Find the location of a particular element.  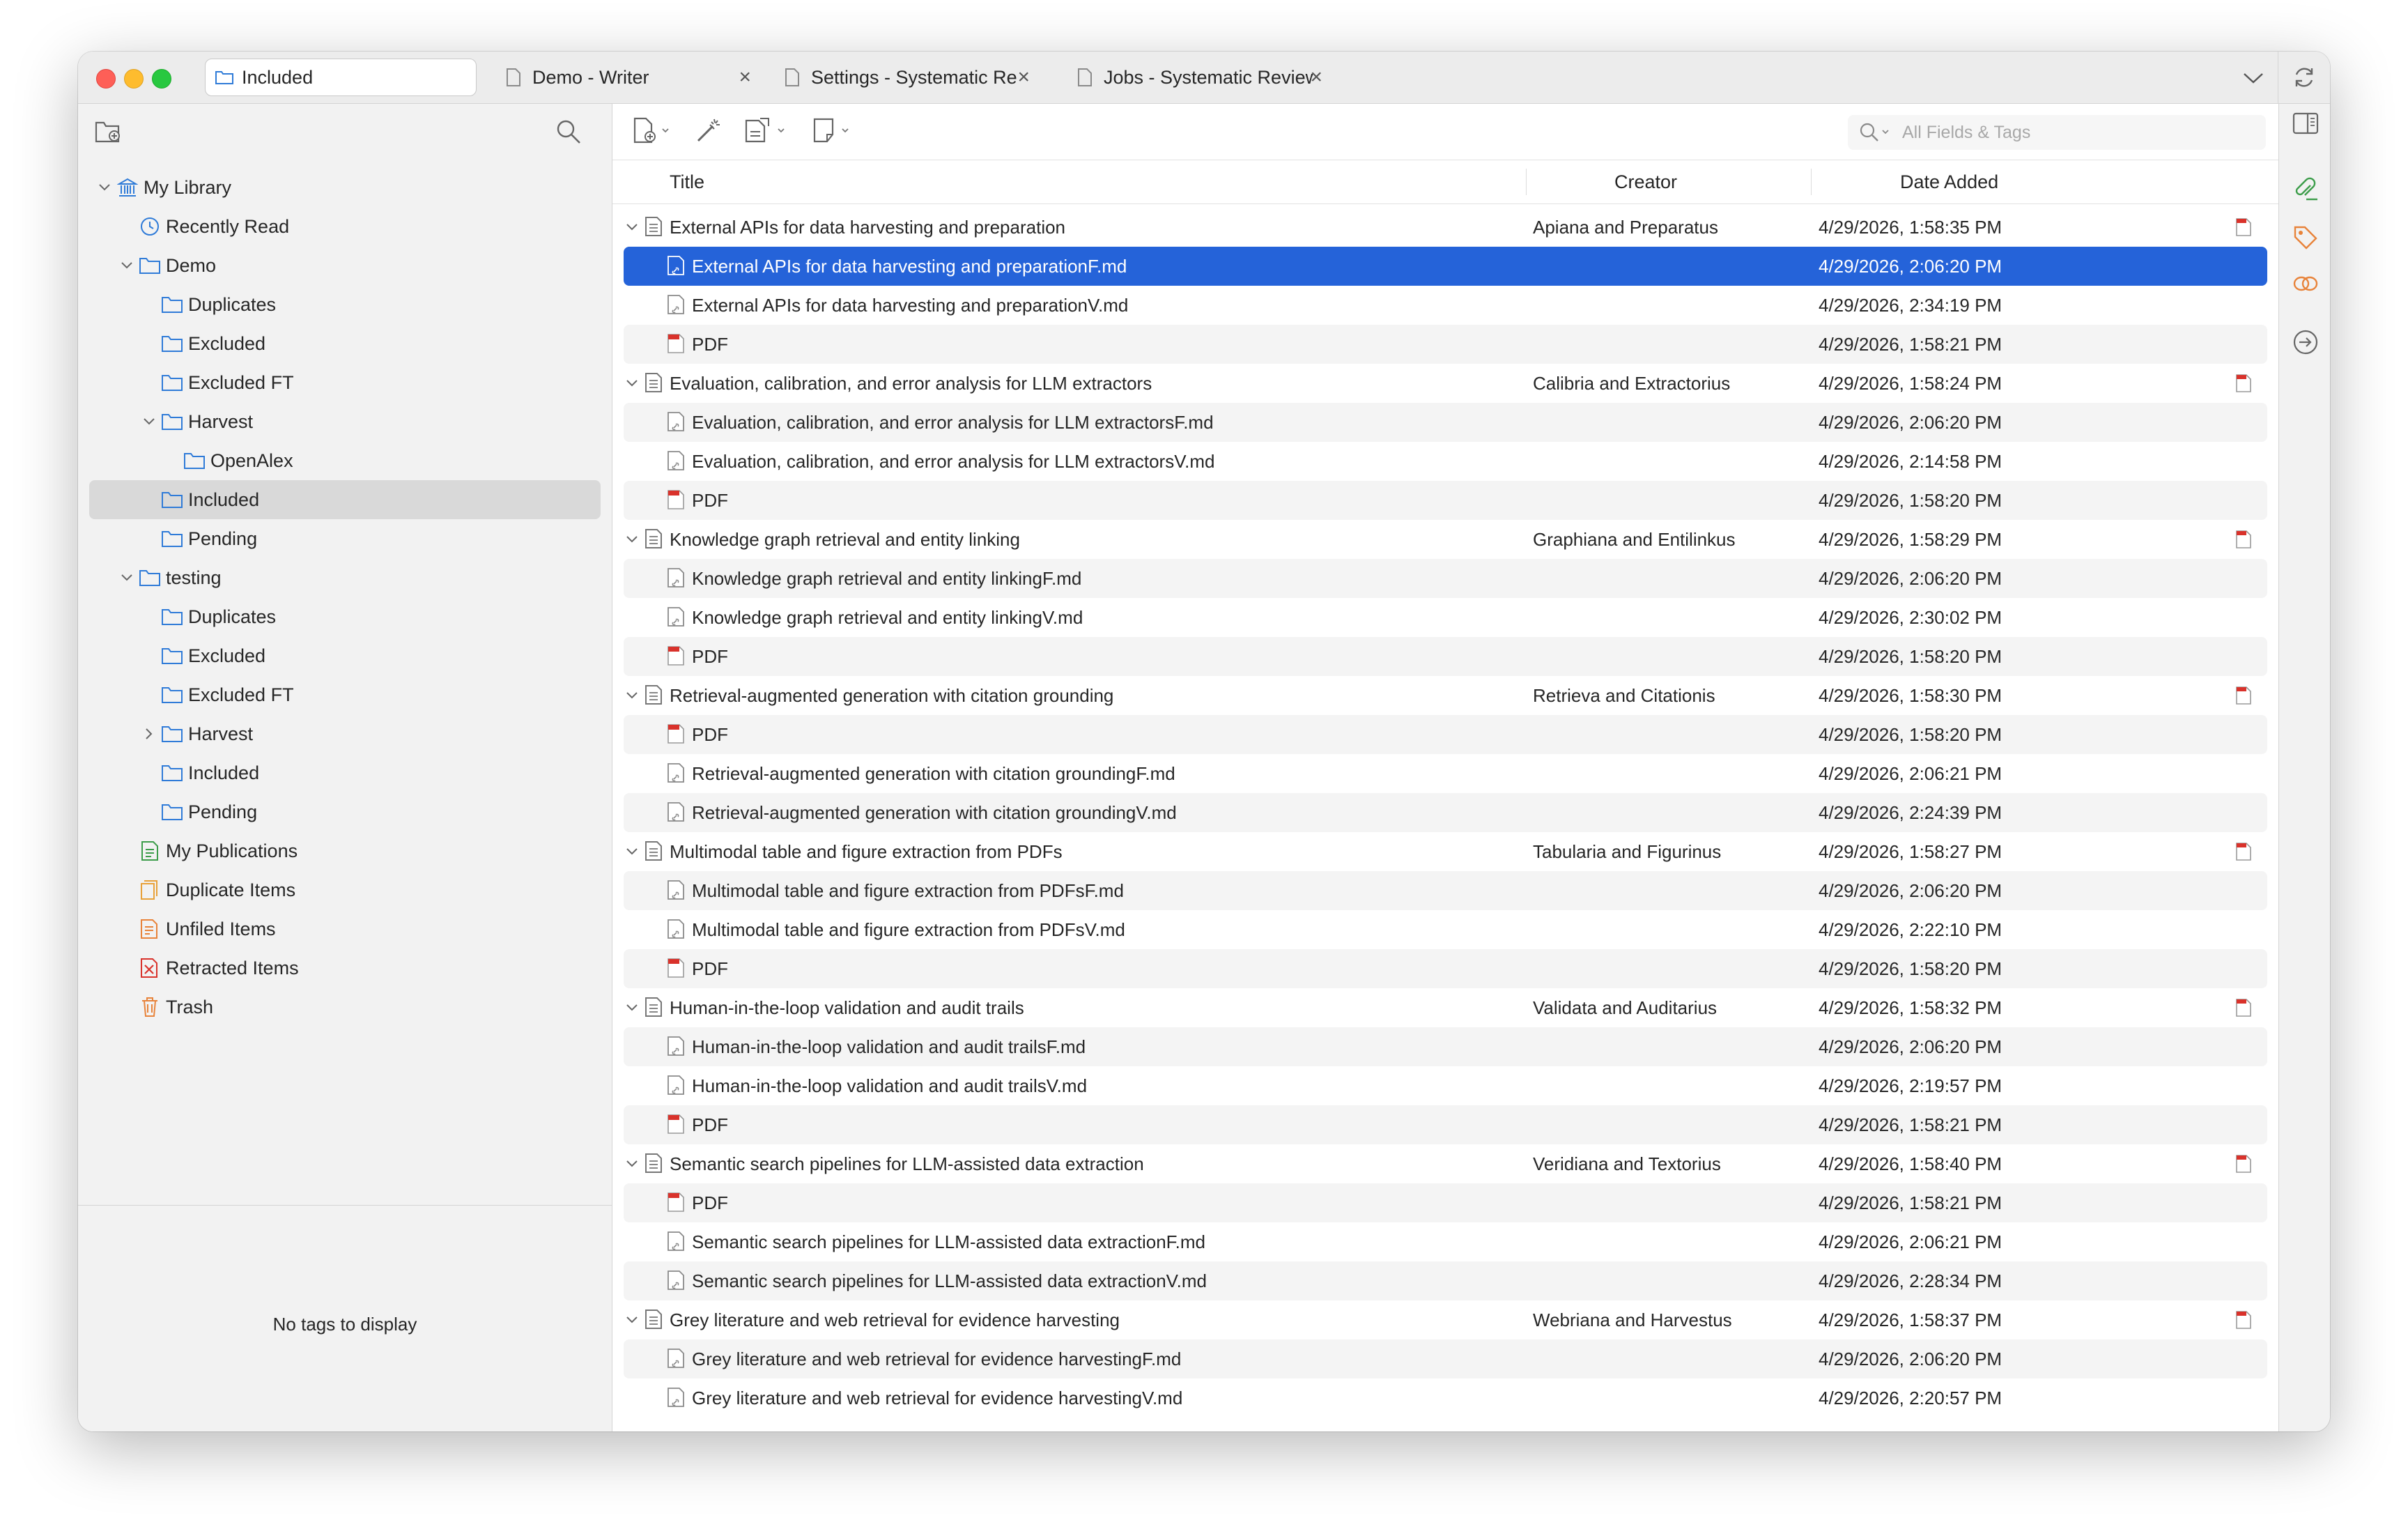

sync-icon is located at coordinates (2304, 77).